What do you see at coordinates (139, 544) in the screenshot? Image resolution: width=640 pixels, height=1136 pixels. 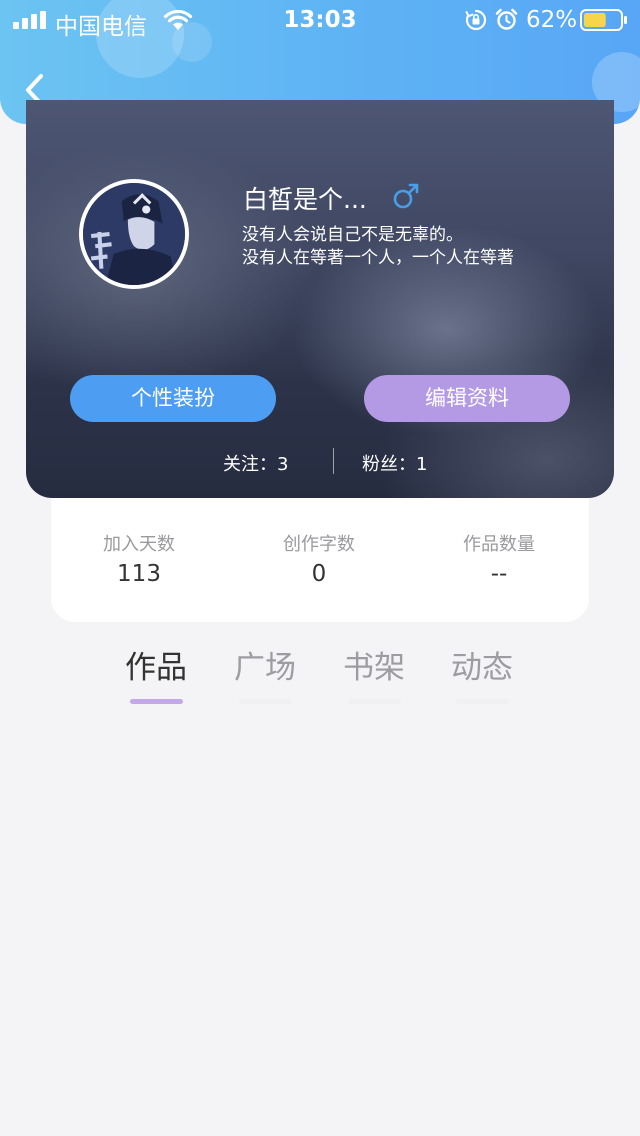 I see `stat-label: 加入天数` at bounding box center [139, 544].